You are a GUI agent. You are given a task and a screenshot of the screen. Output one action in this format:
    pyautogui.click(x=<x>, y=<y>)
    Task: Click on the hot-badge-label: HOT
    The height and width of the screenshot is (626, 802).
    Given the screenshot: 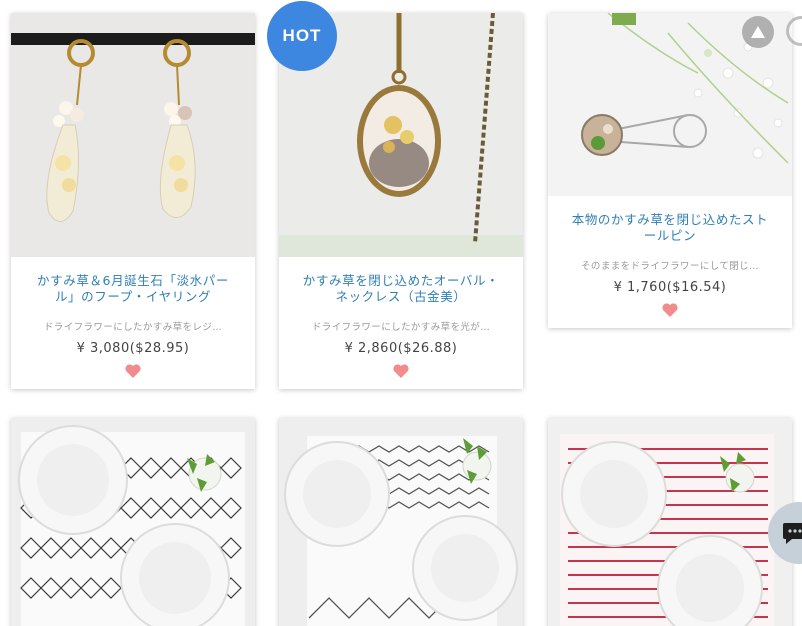 What is the action you would take?
    pyautogui.click(x=302, y=35)
    